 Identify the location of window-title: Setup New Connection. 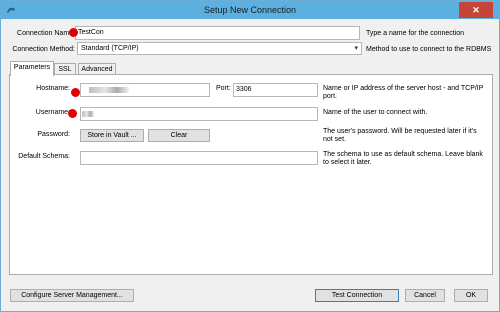
(250, 10).